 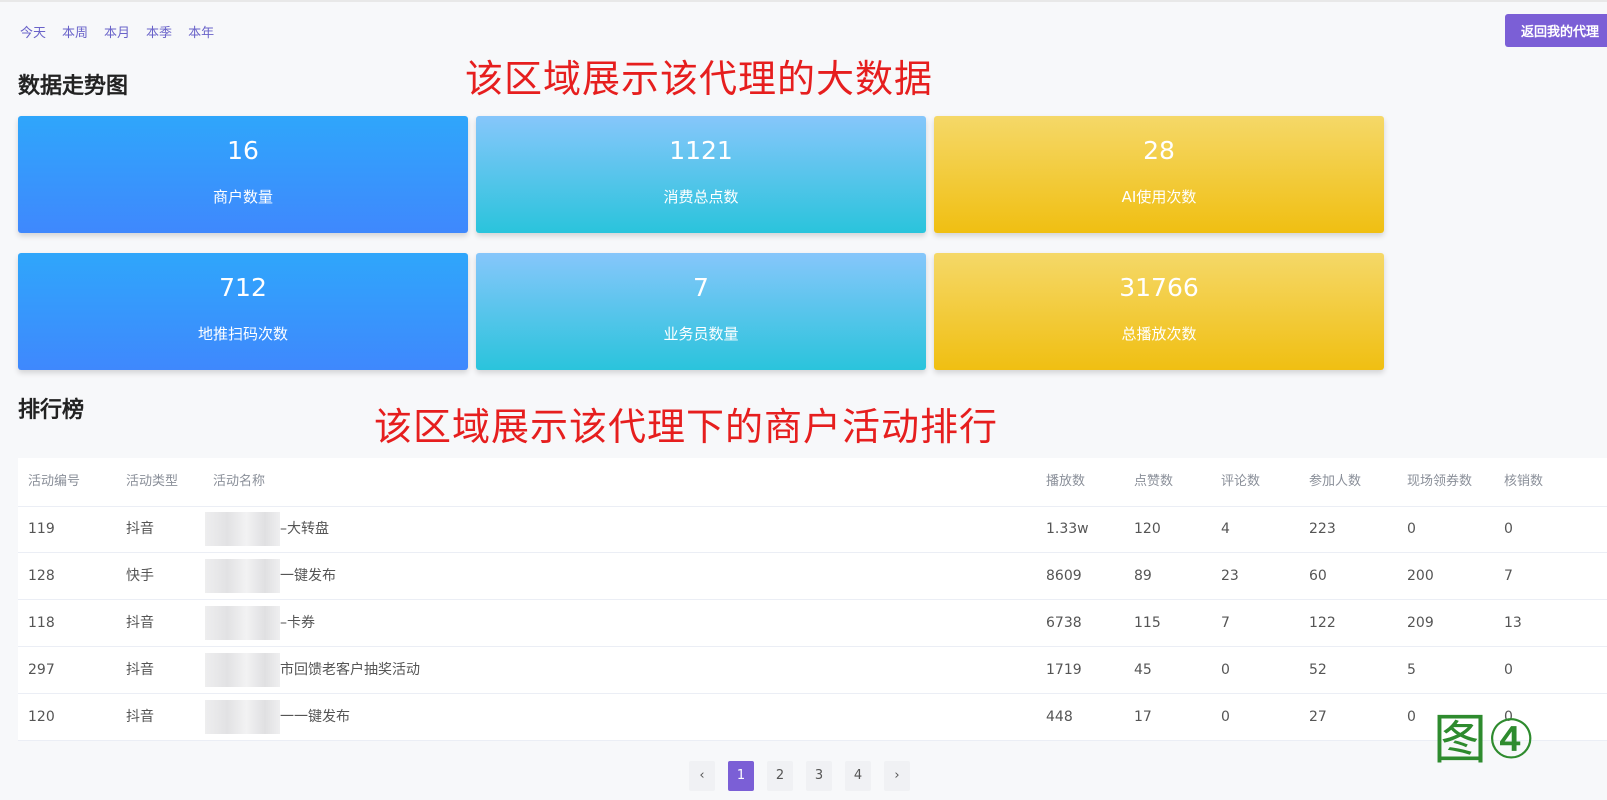 I want to click on cell-redeemed: 13, so click(x=1513, y=623).